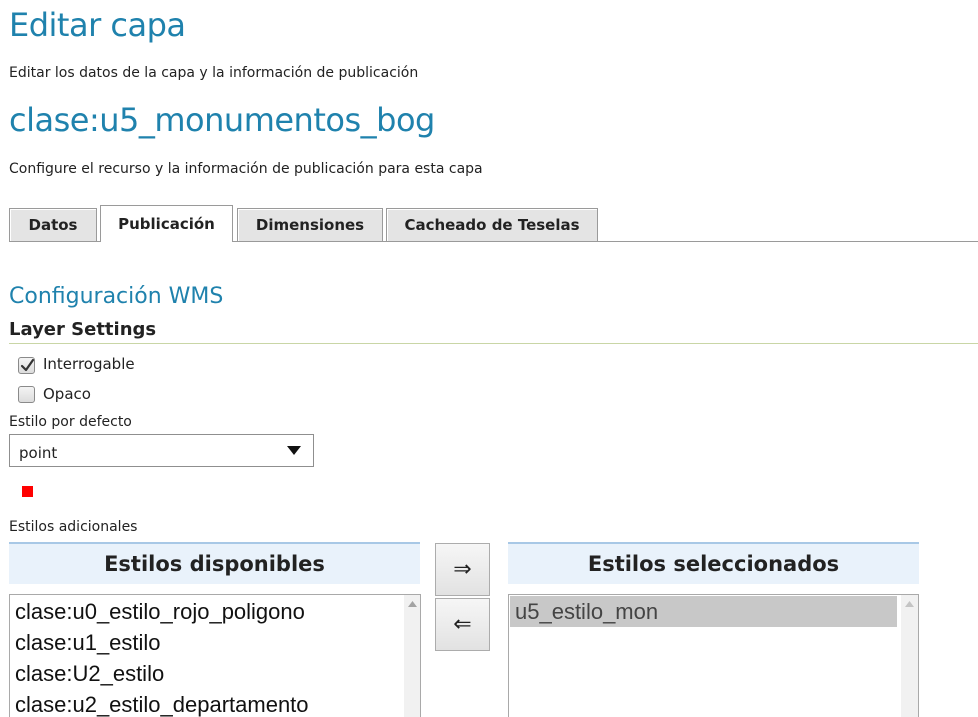  Describe the element at coordinates (162, 704) in the screenshot. I see `list-item: clase:u2_estilo_departamento` at that location.